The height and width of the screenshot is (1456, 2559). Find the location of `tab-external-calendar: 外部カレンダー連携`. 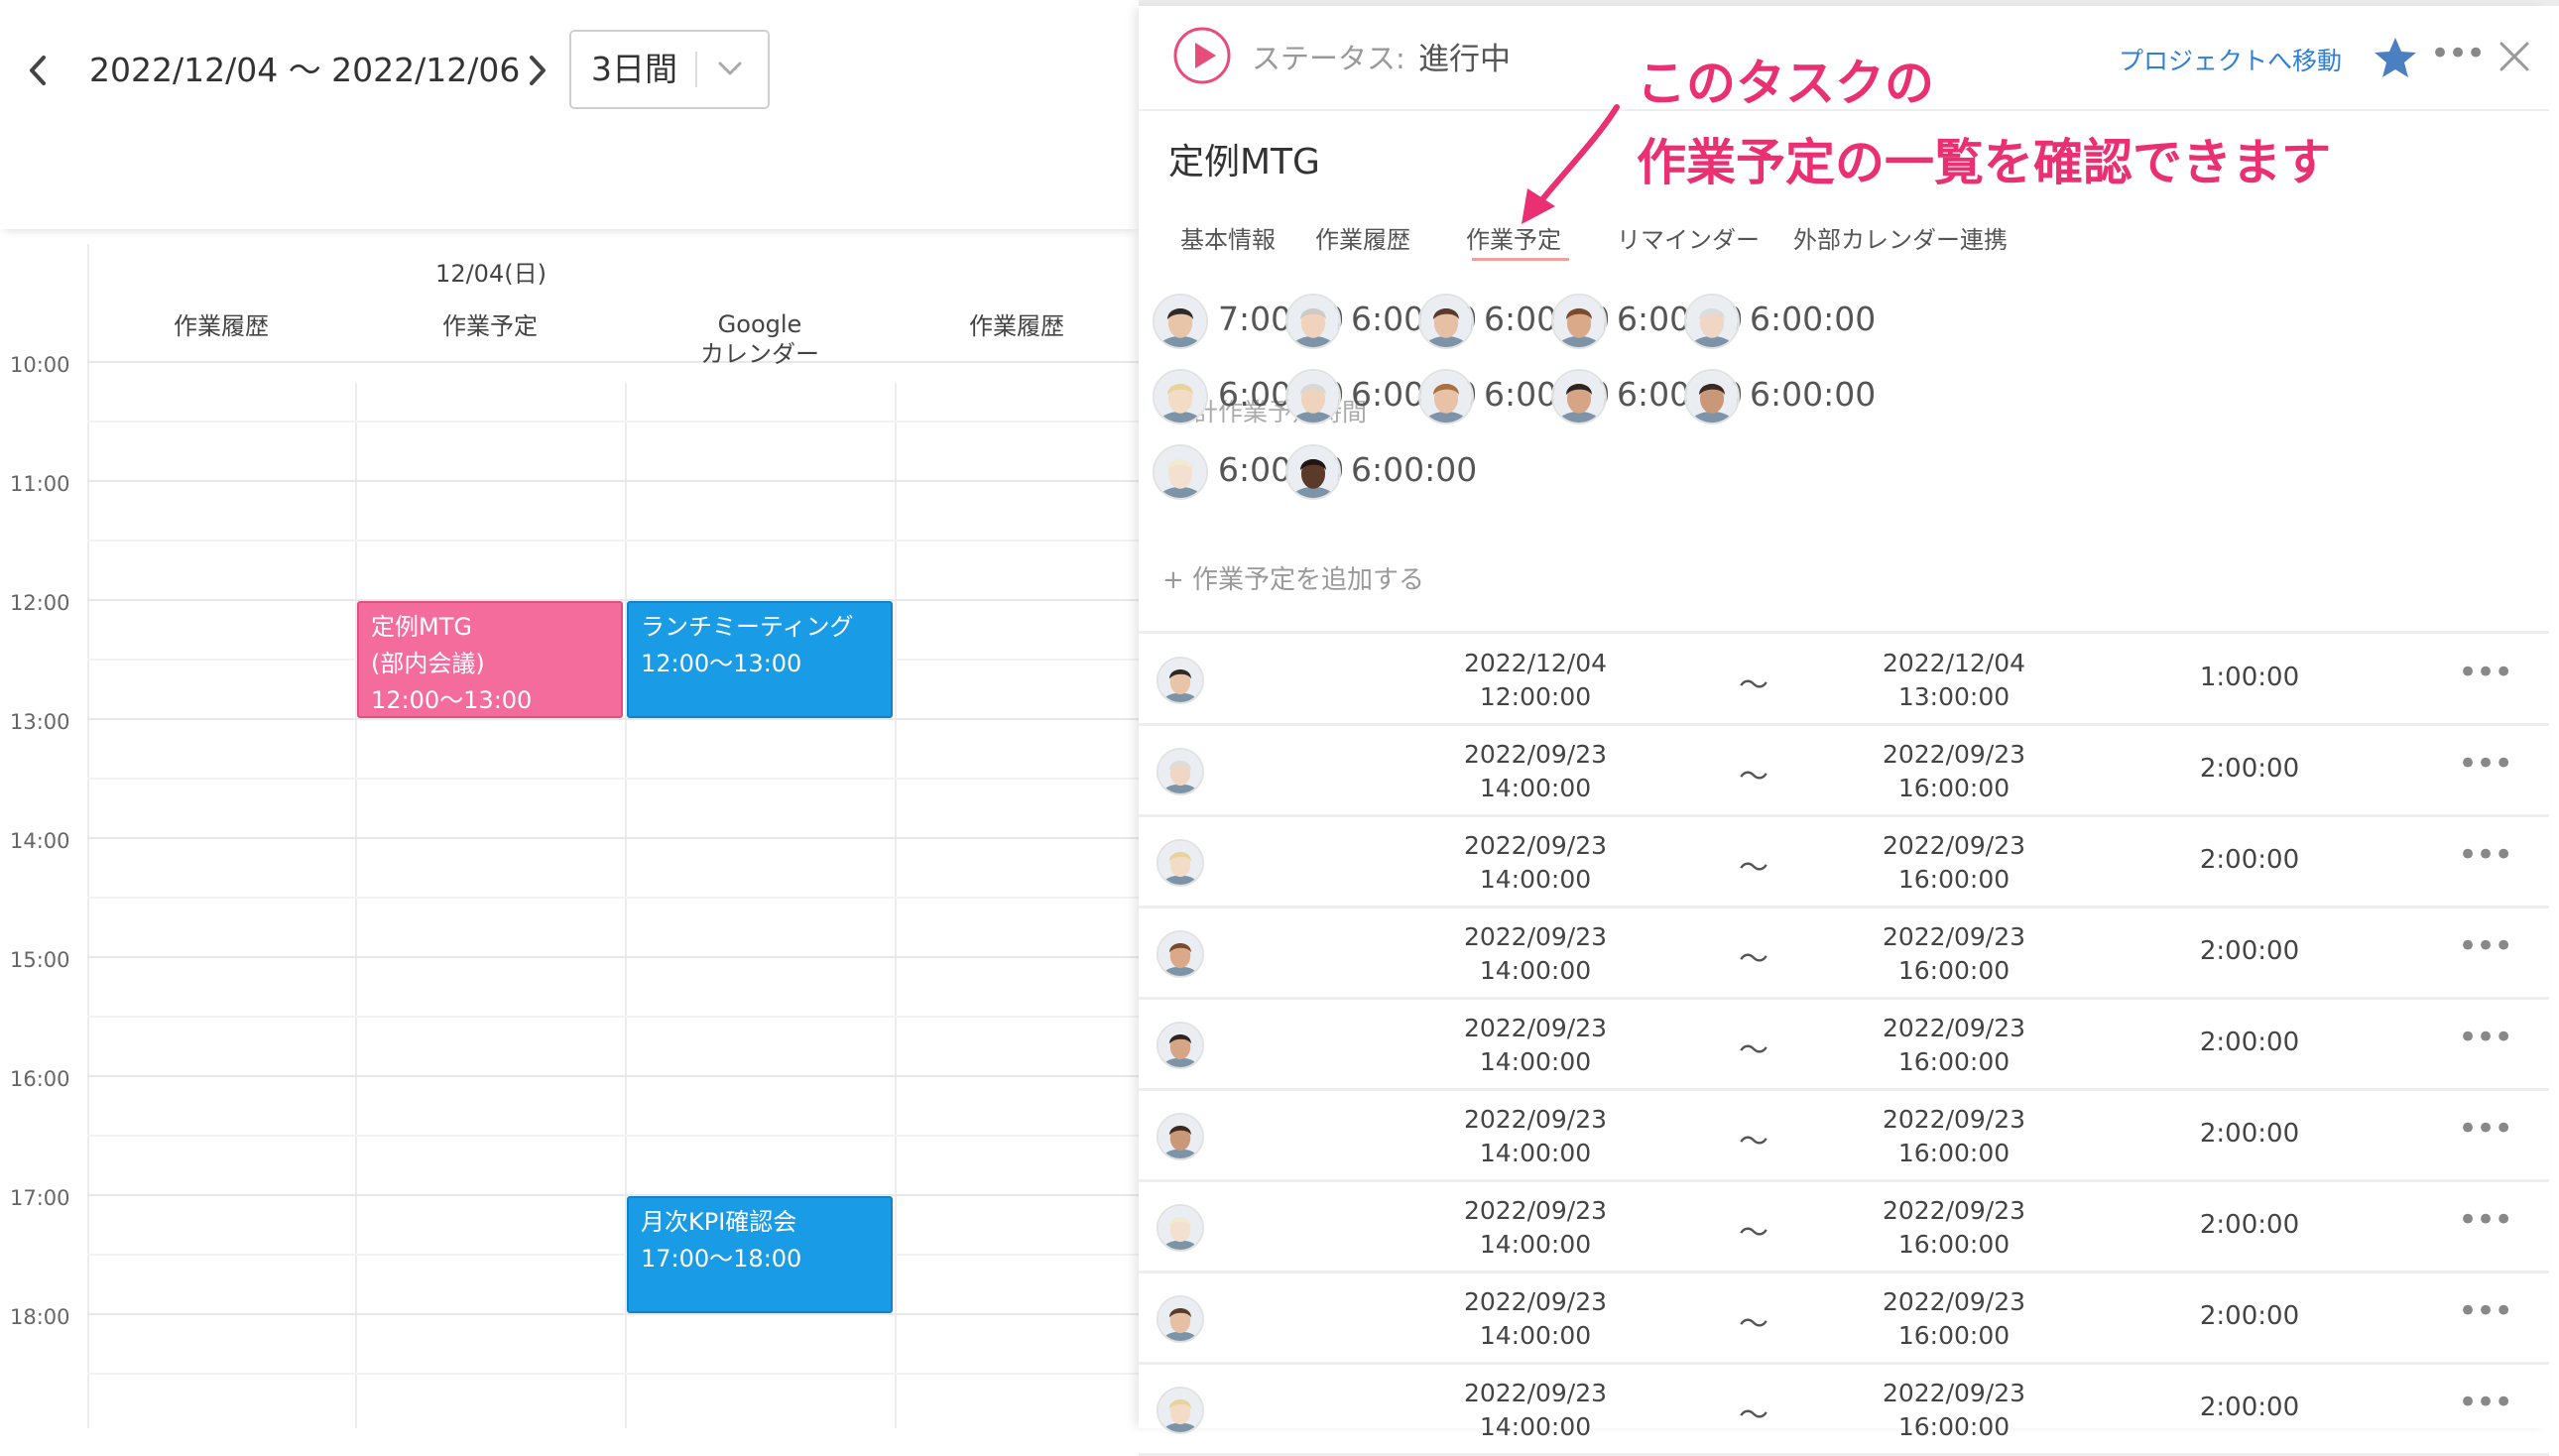

tab-external-calendar: 外部カレンダー連携 is located at coordinates (1901, 237).